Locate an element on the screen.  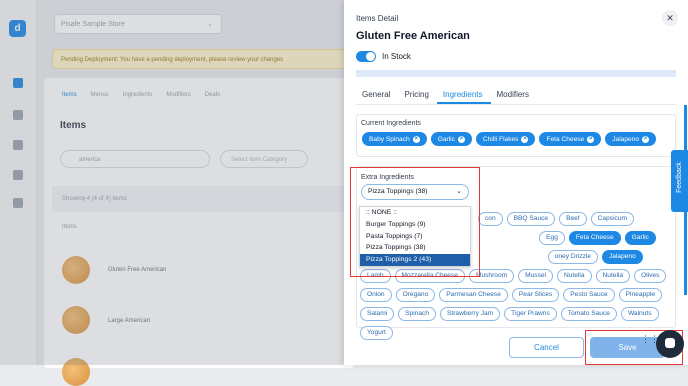
dropdown-option: :: NONE :: is located at coordinates (415, 213).